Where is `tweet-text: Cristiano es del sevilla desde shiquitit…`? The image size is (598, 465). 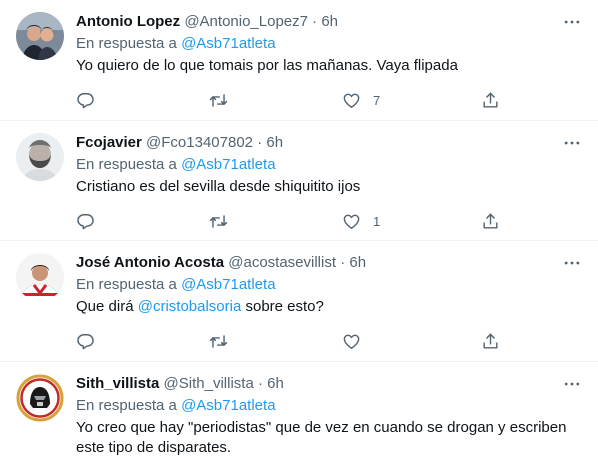 tweet-text: Cristiano es del sevilla desde shiquitit… is located at coordinates (218, 186).